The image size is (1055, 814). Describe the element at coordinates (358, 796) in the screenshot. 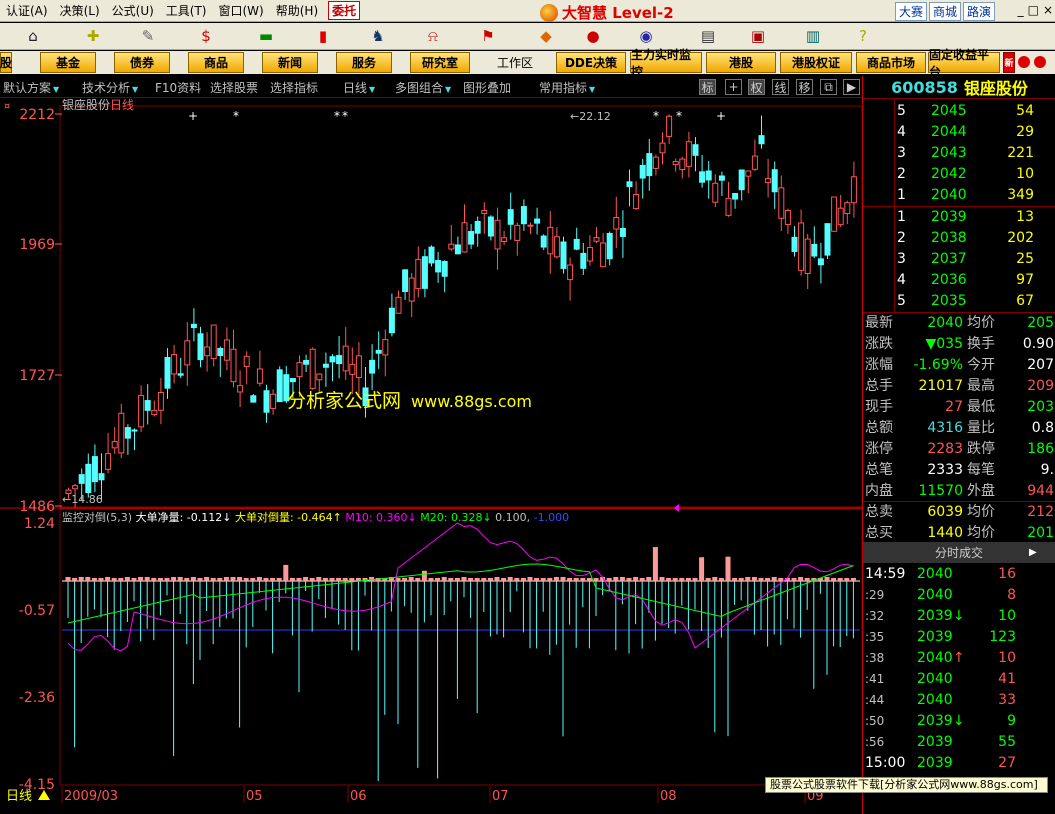

I see `date-label-2: 06` at that location.